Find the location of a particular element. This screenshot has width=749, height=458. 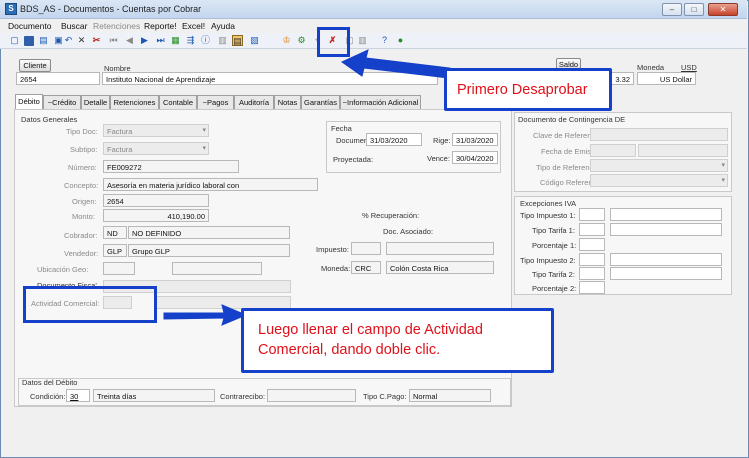

tab-credito: ~Crédito is located at coordinates (62, 102).